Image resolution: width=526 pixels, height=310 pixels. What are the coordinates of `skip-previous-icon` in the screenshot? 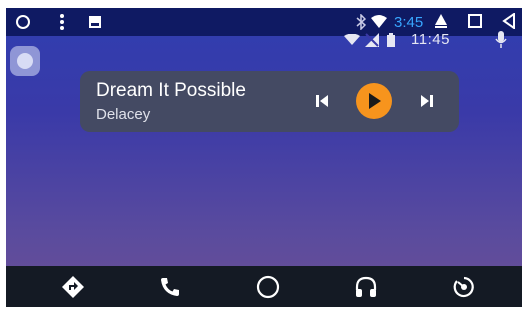 It's located at (322, 101).